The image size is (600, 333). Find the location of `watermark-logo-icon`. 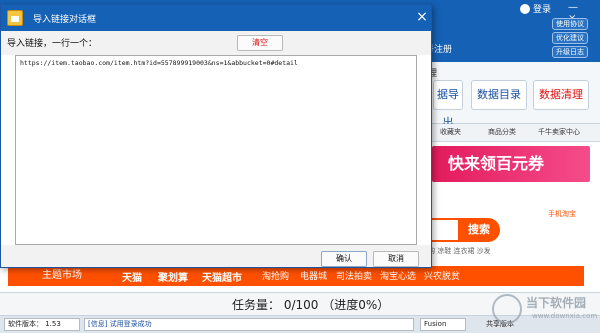

watermark-logo-icon is located at coordinates (507, 309).